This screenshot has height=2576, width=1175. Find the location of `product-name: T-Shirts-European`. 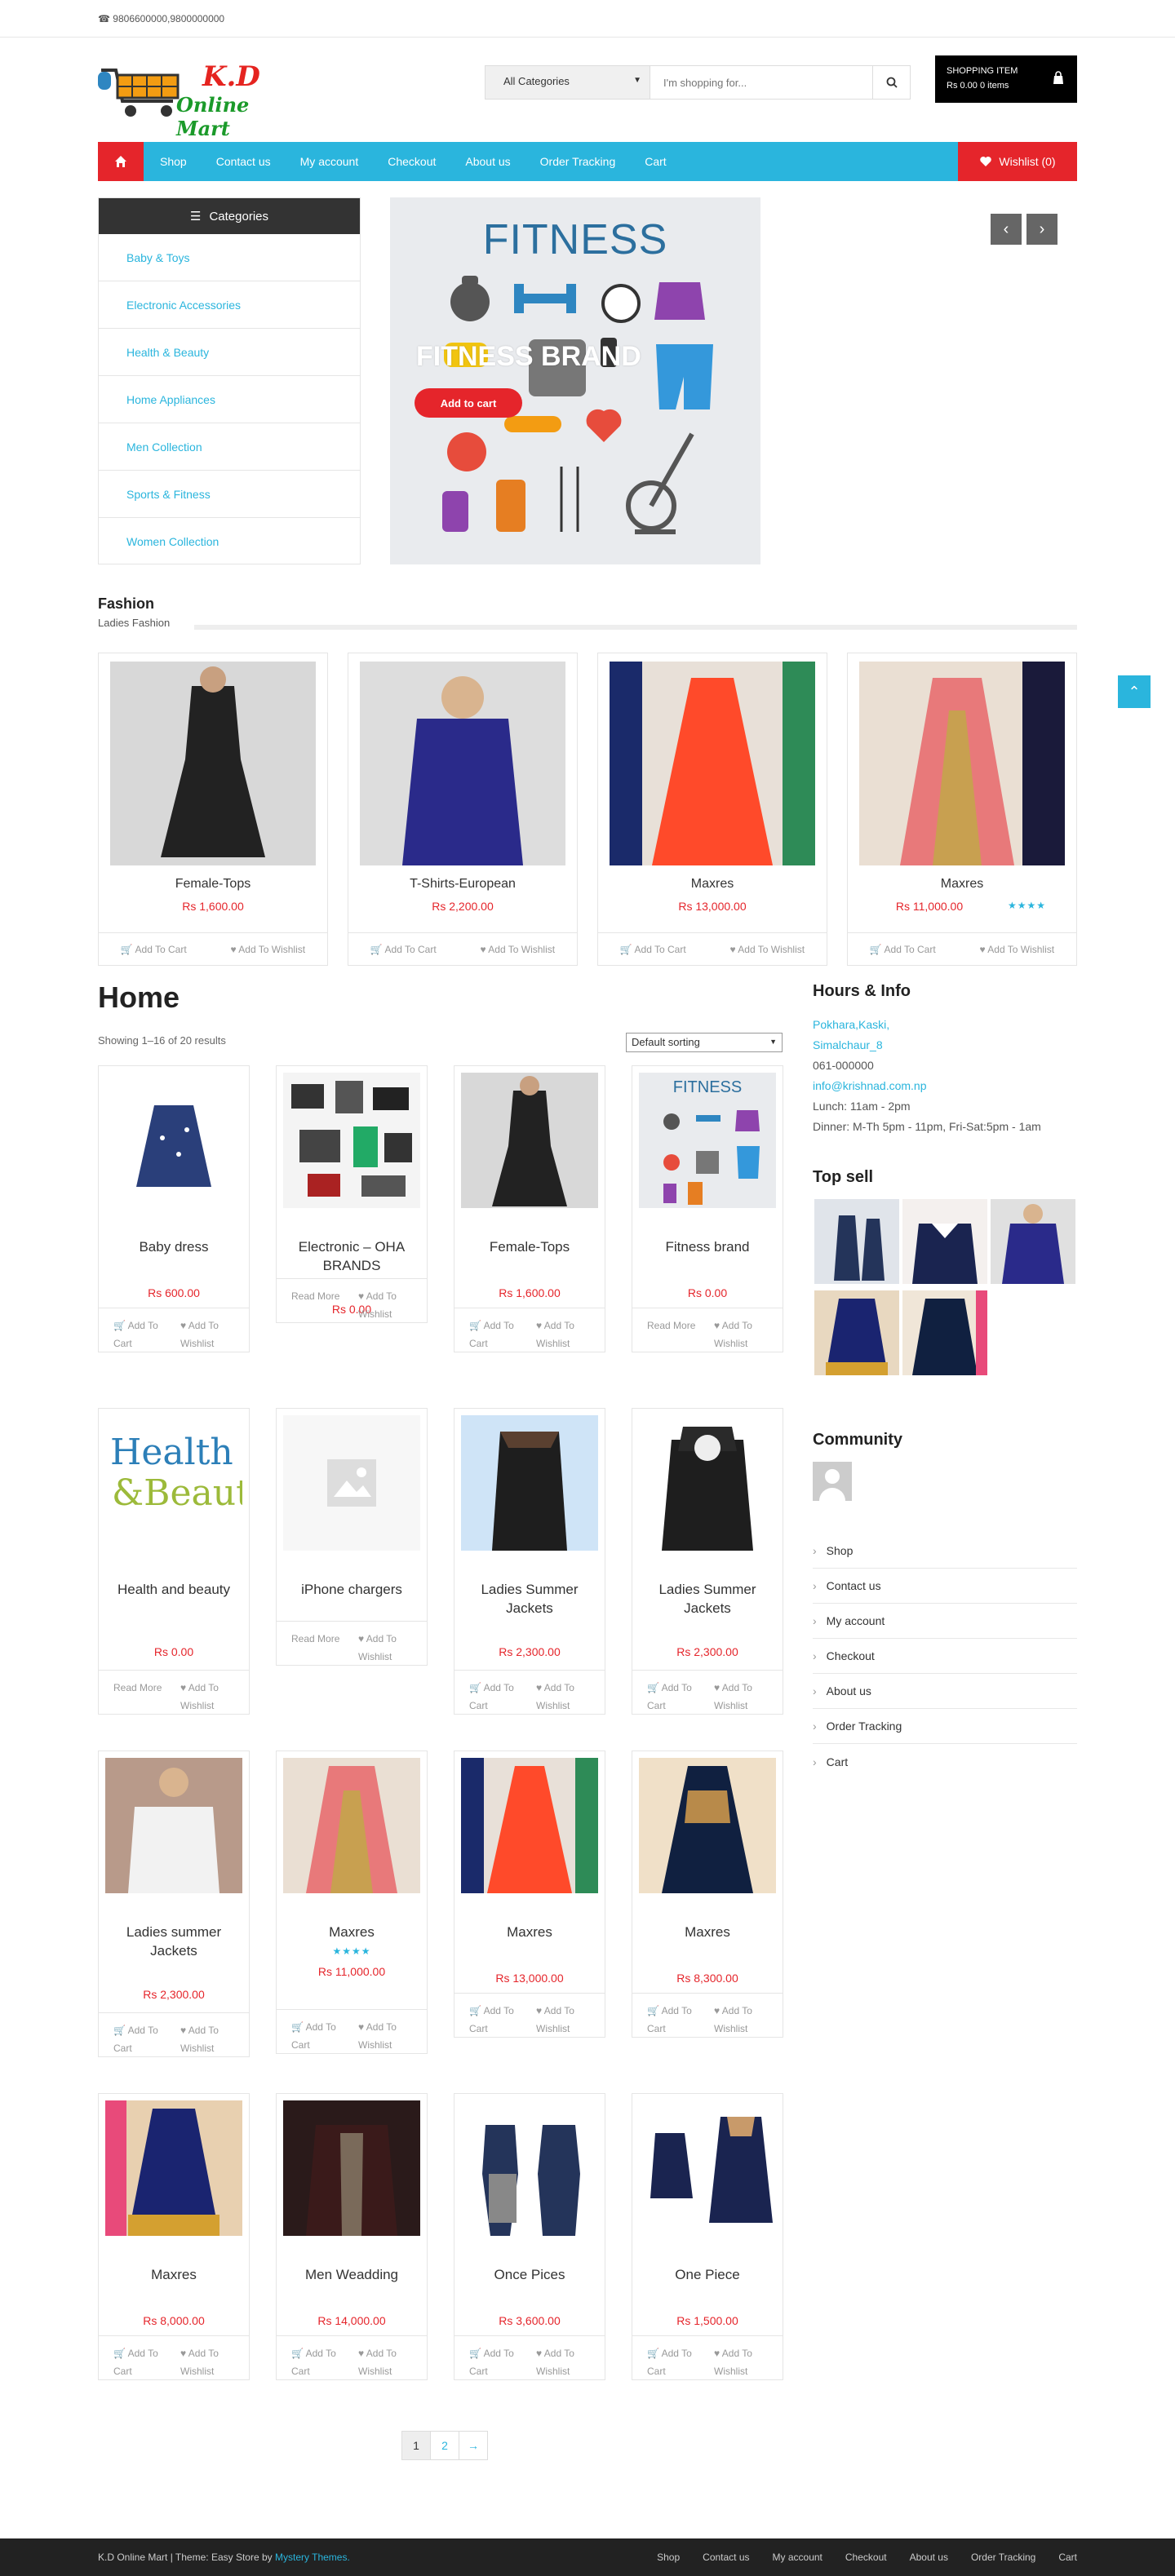

product-name: T-Shirts-European is located at coordinates (462, 884).